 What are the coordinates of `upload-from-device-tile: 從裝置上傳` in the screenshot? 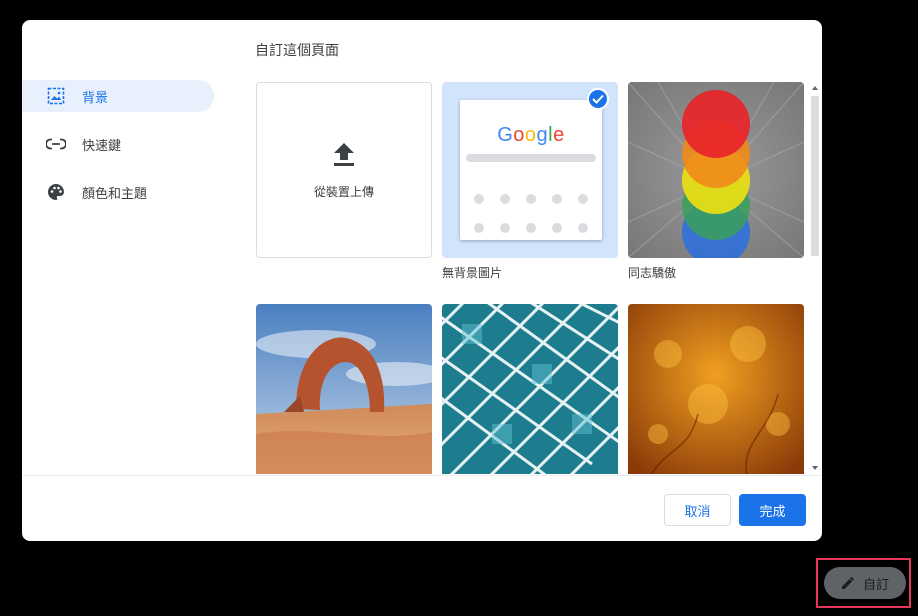 It's located at (344, 170).